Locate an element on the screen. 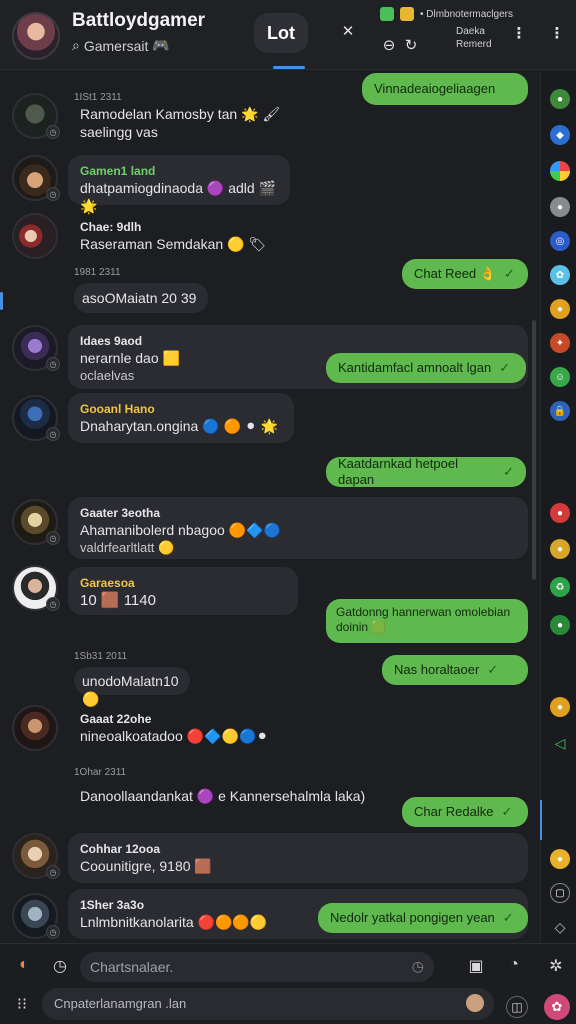 This screenshot has width=576, height=1024. apps-grid-icon: ⁝⁝ is located at coordinates (22, 1004).